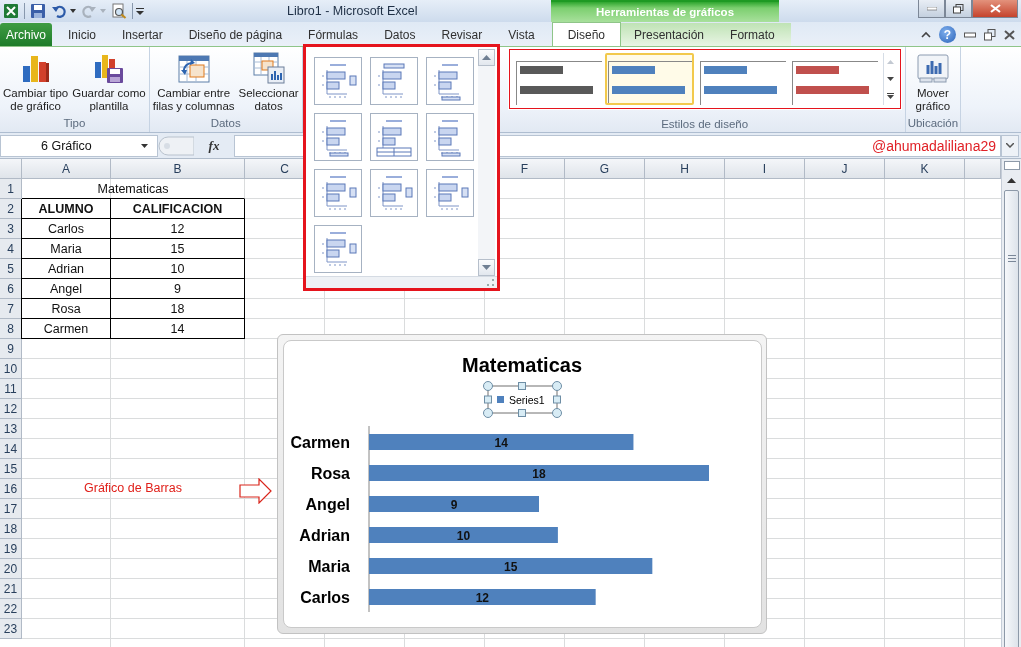  I want to click on ribbon-button: Mover gráfico, so click(933, 82).